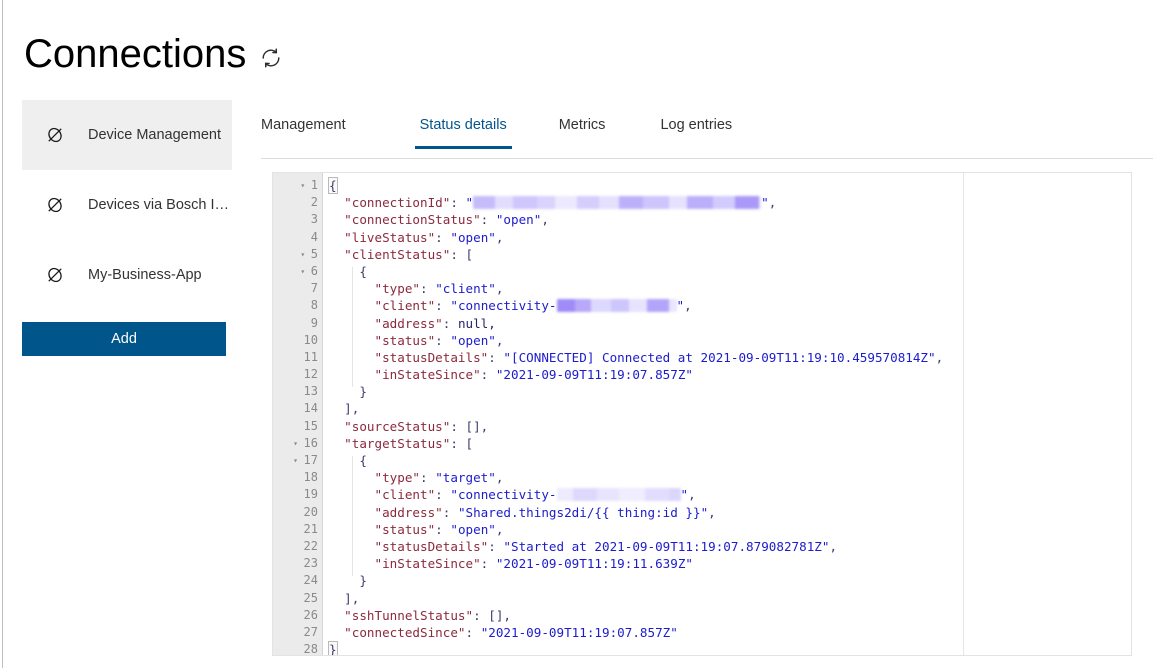  Describe the element at coordinates (310, 511) in the screenshot. I see `line-number: 20` at that location.